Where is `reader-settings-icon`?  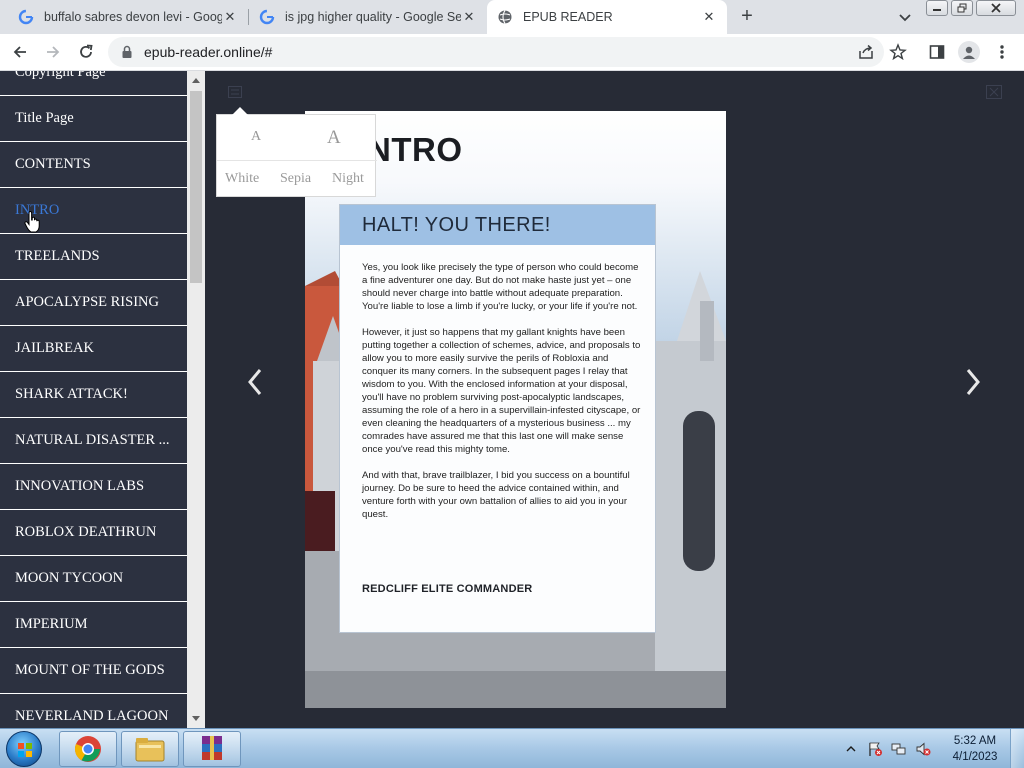
reader-settings-icon is located at coordinates (235, 91).